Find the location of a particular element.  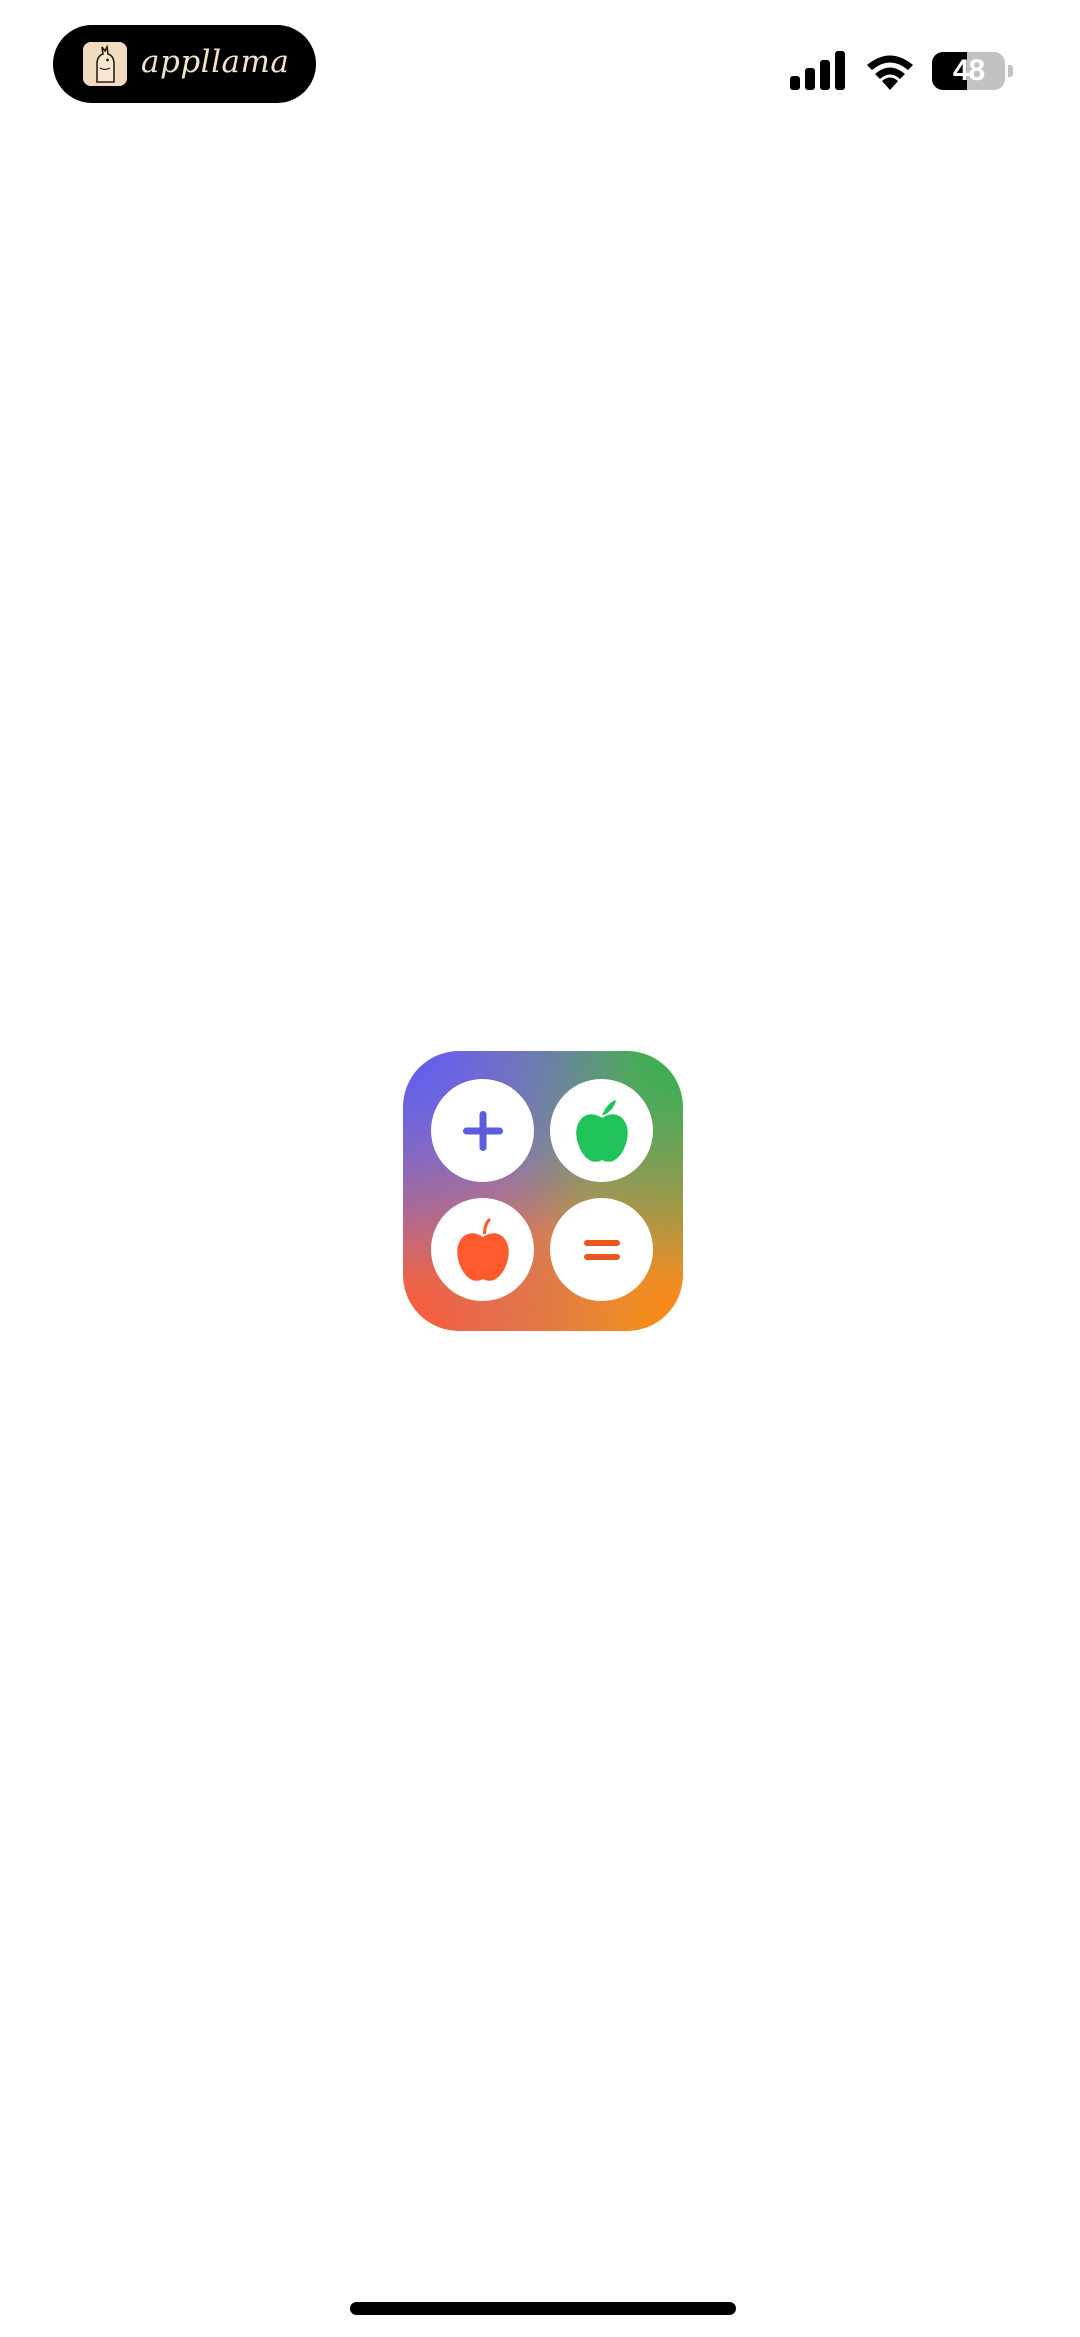

equals-circle is located at coordinates (601, 1249).